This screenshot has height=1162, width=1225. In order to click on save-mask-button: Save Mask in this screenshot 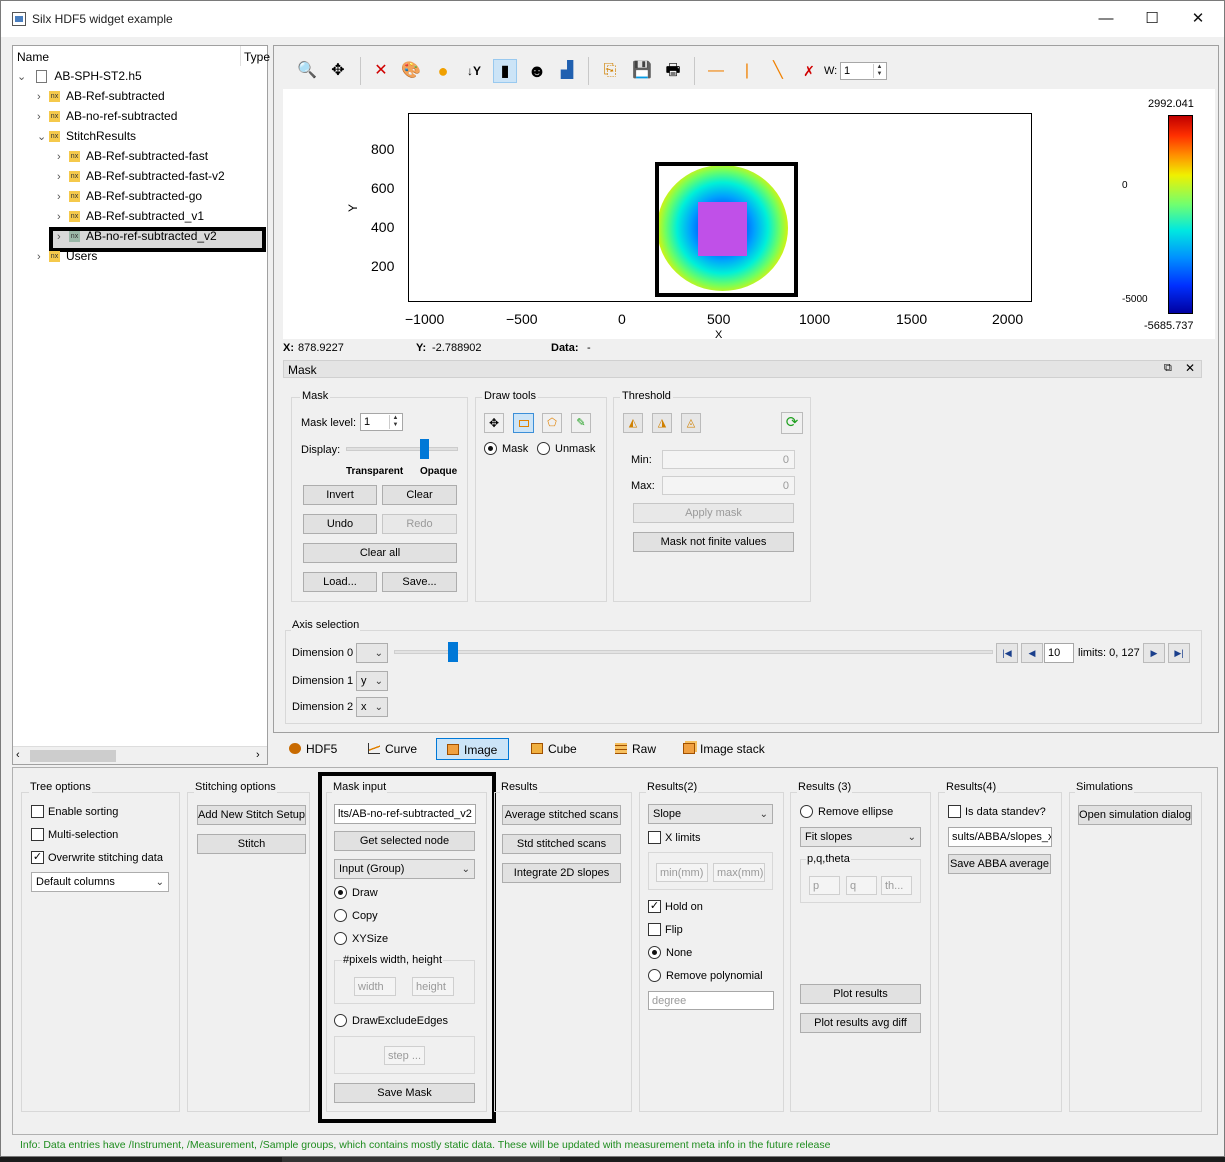, I will do `click(404, 1093)`.